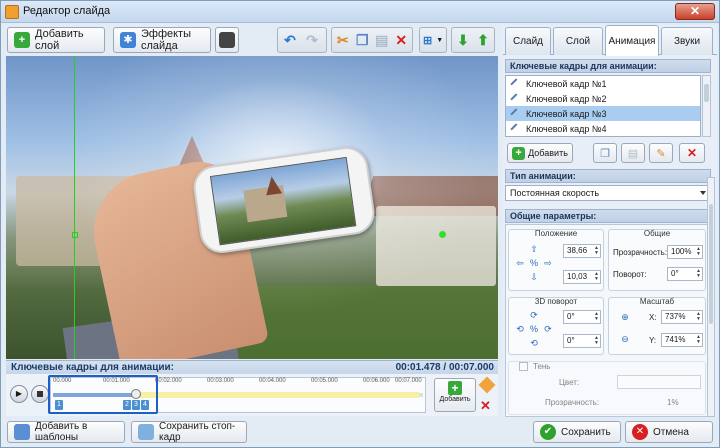  I want to click on align-dropdown: ⊞ ▼, so click(433, 40).